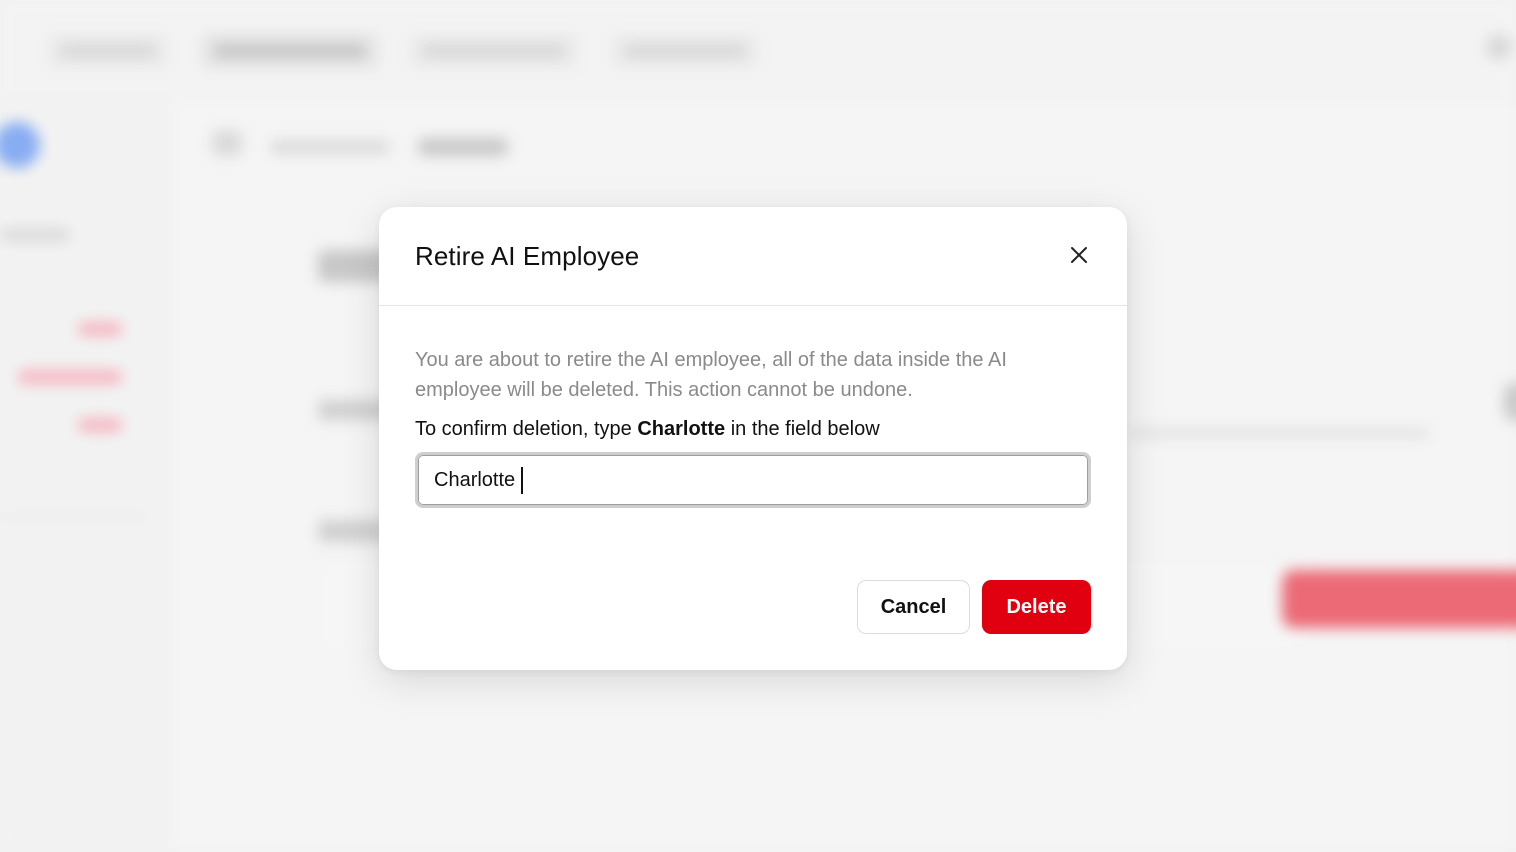  What do you see at coordinates (681, 429) in the screenshot?
I see `confirm-name: Charlotte` at bounding box center [681, 429].